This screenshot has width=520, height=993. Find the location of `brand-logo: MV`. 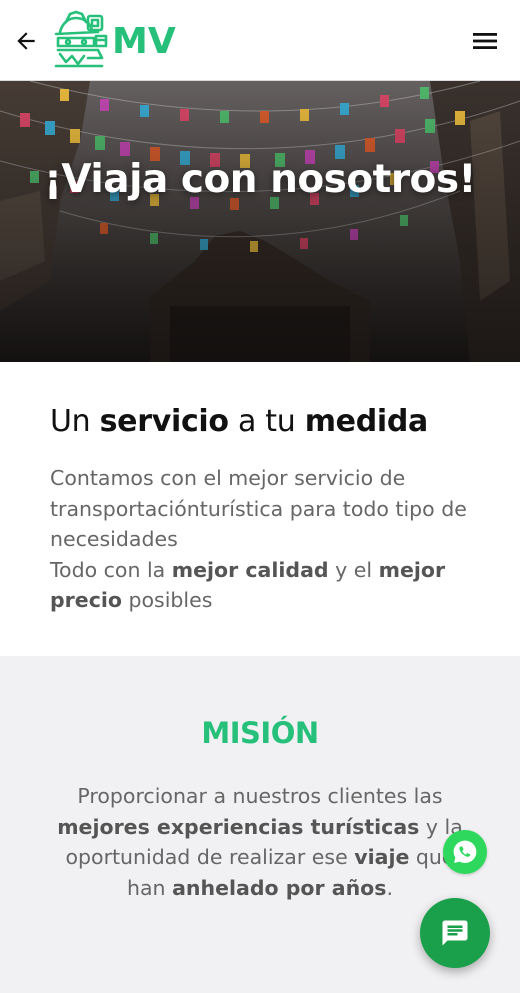

brand-logo: MV is located at coordinates (114, 41).